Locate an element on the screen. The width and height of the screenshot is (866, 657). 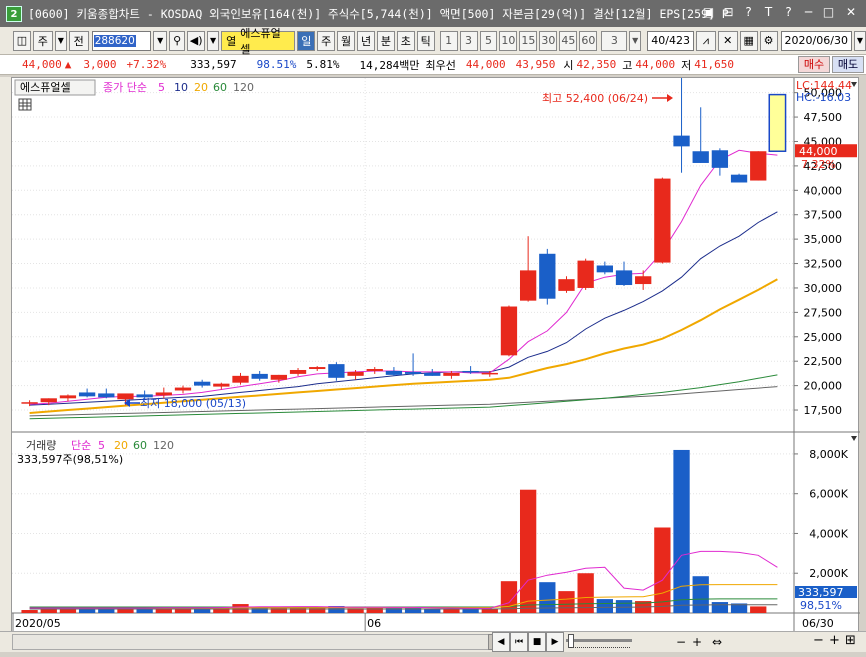
table-icon is located at coordinates (25, 104).